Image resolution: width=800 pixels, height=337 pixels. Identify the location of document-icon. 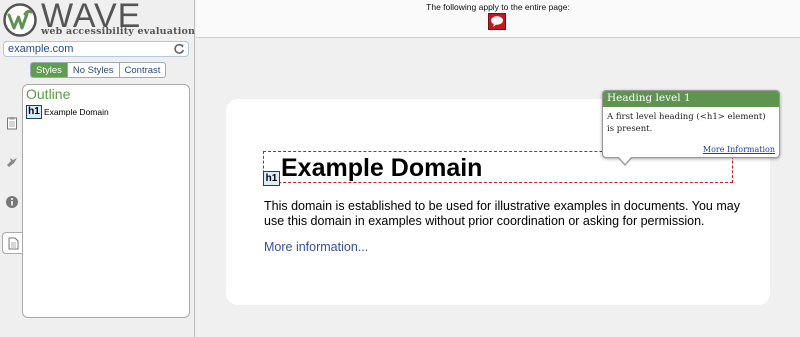
(13, 243).